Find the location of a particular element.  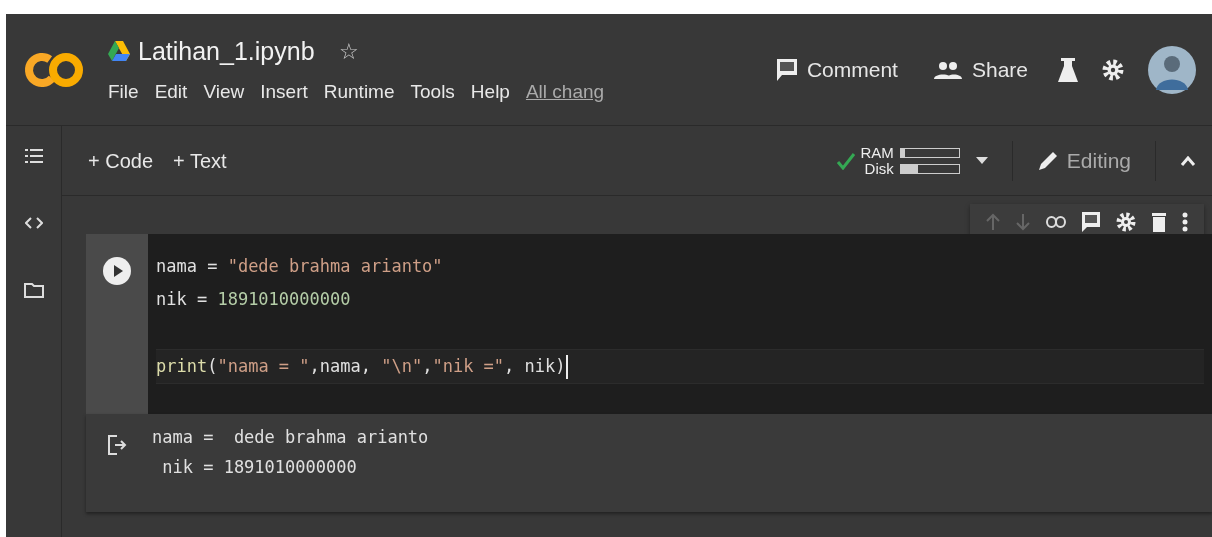

output-line: nama = dede brahma arianto is located at coordinates (290, 437).